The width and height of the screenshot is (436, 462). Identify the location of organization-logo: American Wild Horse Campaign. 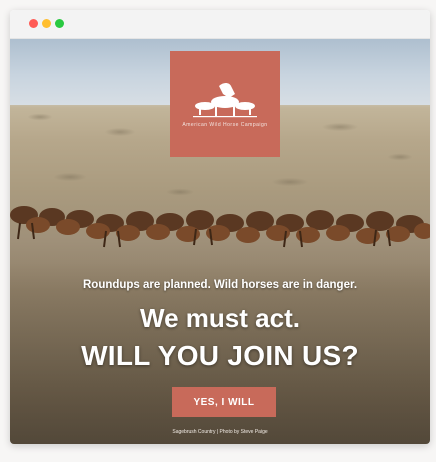
(225, 104).